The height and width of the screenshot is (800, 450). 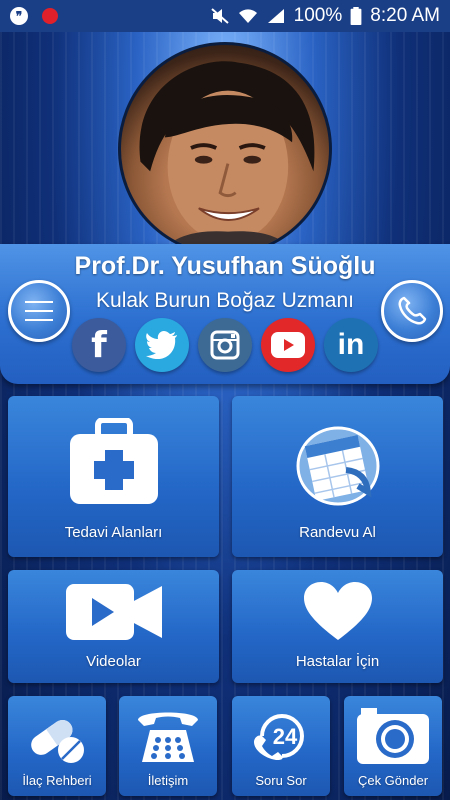 I want to click on battery-level: 100%, so click(x=318, y=15).